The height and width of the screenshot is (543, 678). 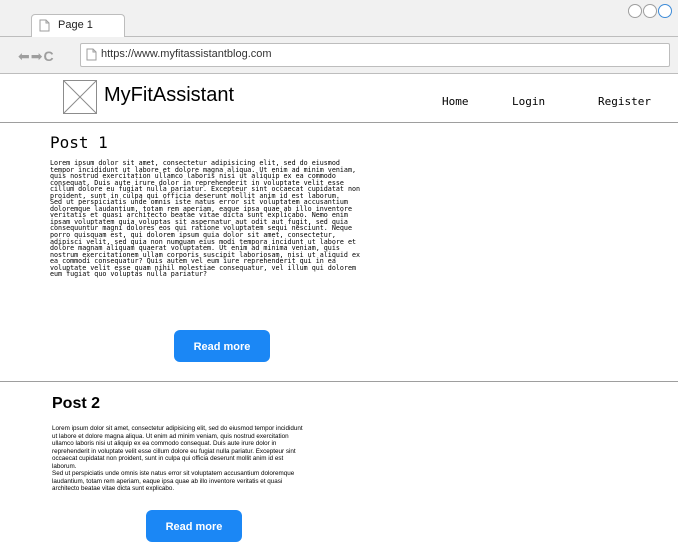 What do you see at coordinates (169, 95) in the screenshot?
I see `site-title: MyFitAssistant` at bounding box center [169, 95].